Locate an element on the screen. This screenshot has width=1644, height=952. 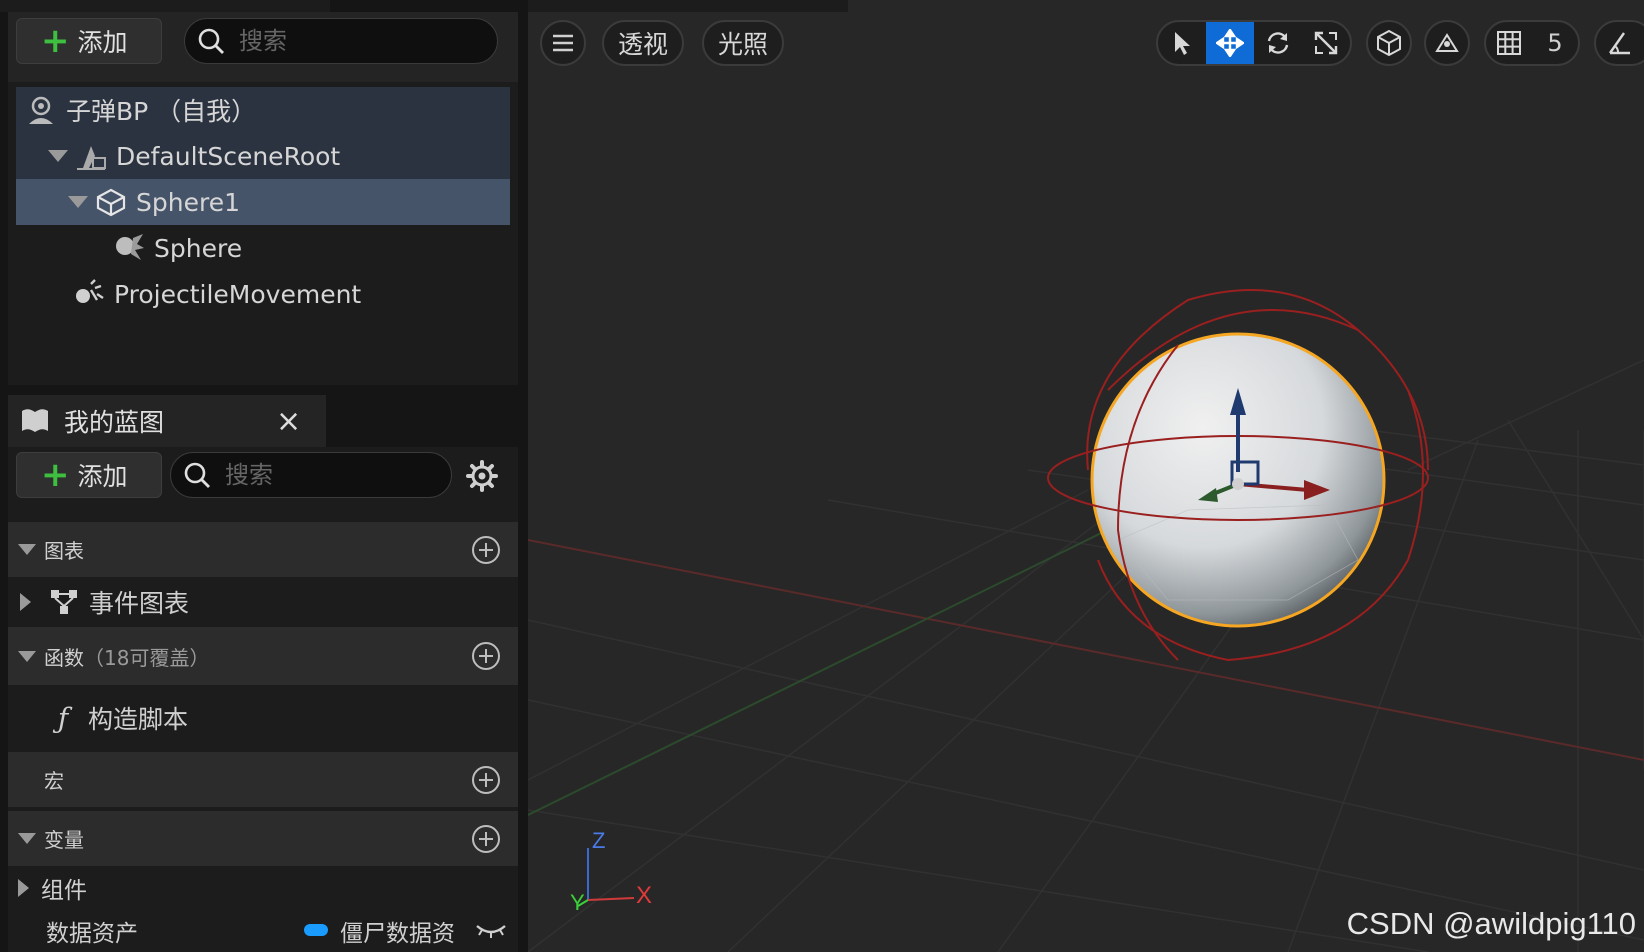
tree-item-label: ProjectileMovement is located at coordinates (238, 294).